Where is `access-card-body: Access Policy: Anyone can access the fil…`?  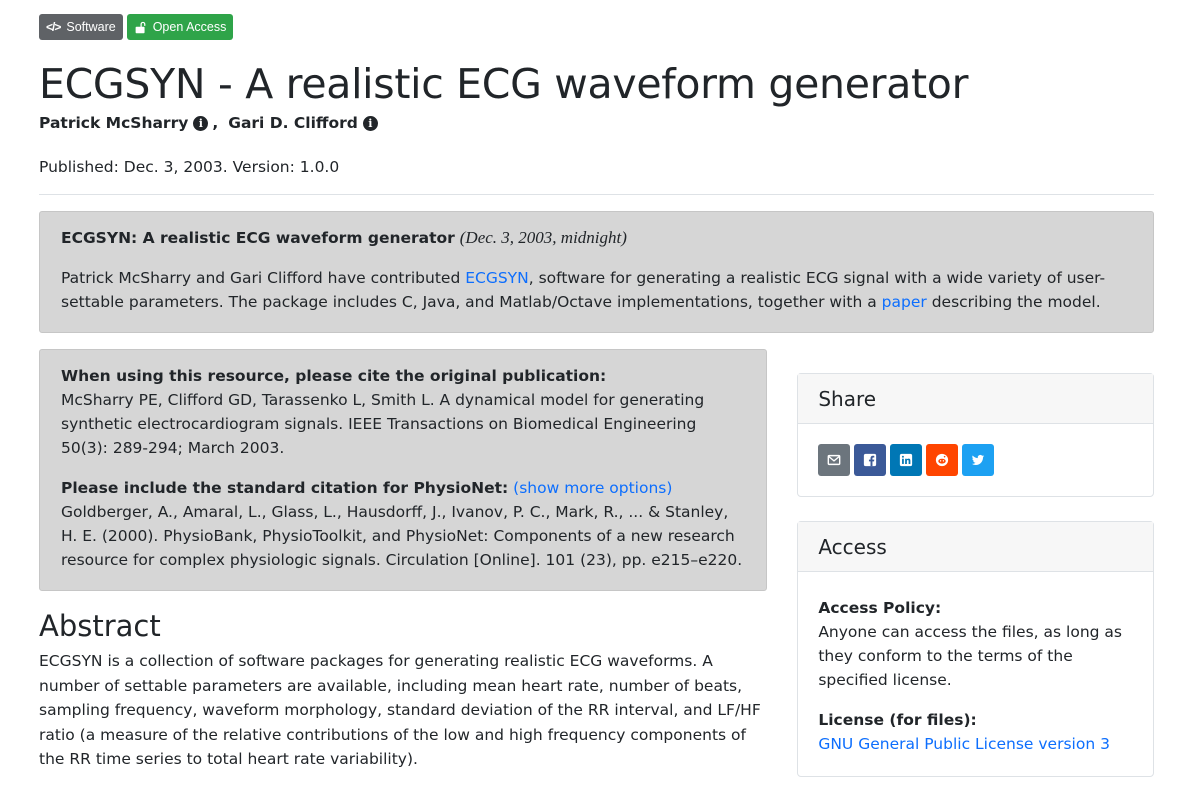 access-card-body: Access Policy: Anyone can access the fil… is located at coordinates (975, 674).